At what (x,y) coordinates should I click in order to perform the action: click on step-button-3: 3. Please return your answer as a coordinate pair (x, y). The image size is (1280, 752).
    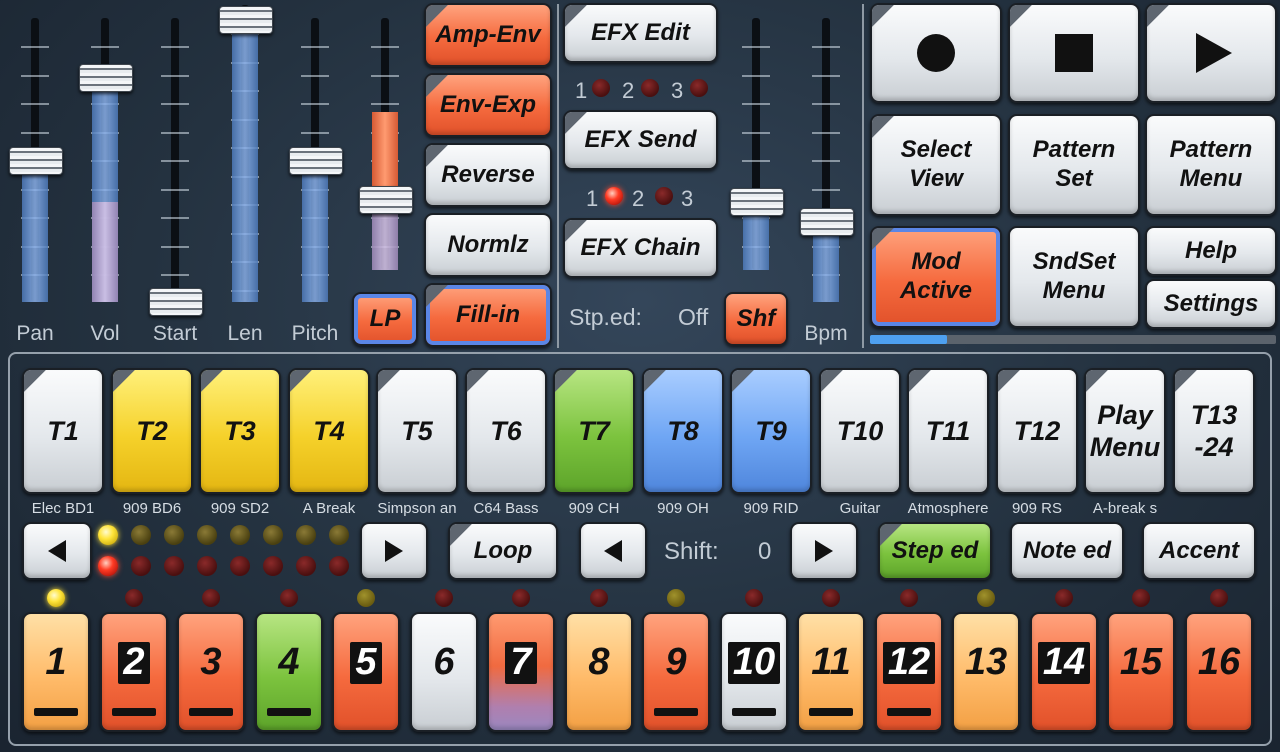
    Looking at the image, I should click on (211, 672).